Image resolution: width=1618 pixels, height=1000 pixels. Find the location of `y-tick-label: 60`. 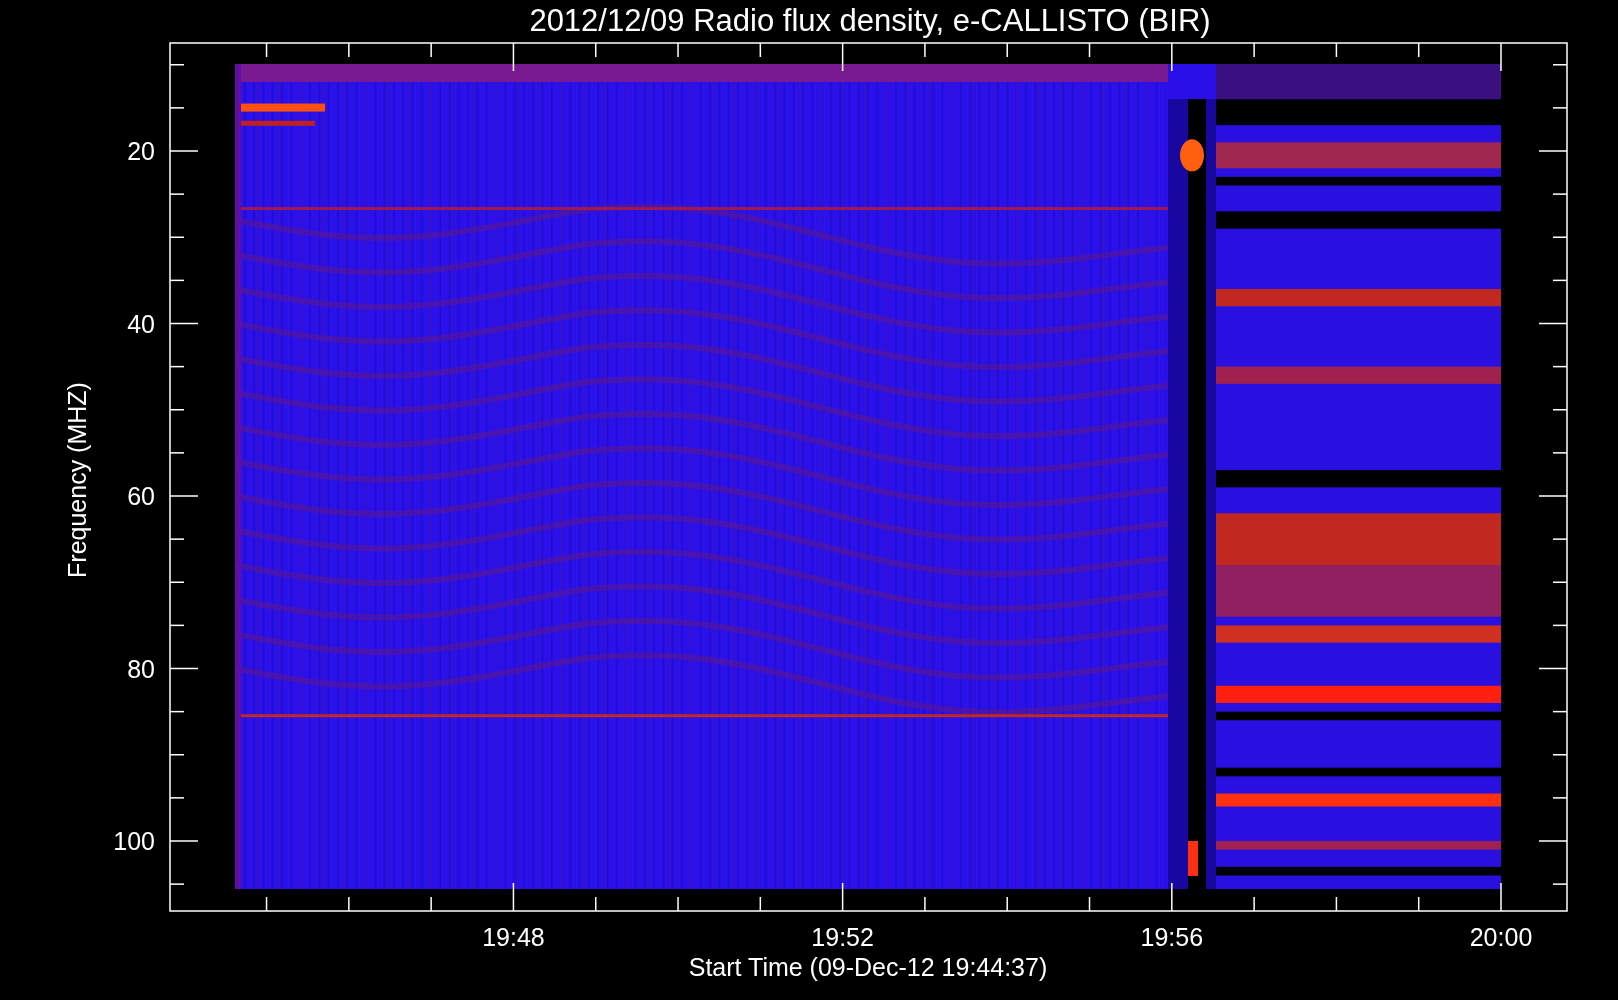

y-tick-label: 60 is located at coordinates (141, 496).